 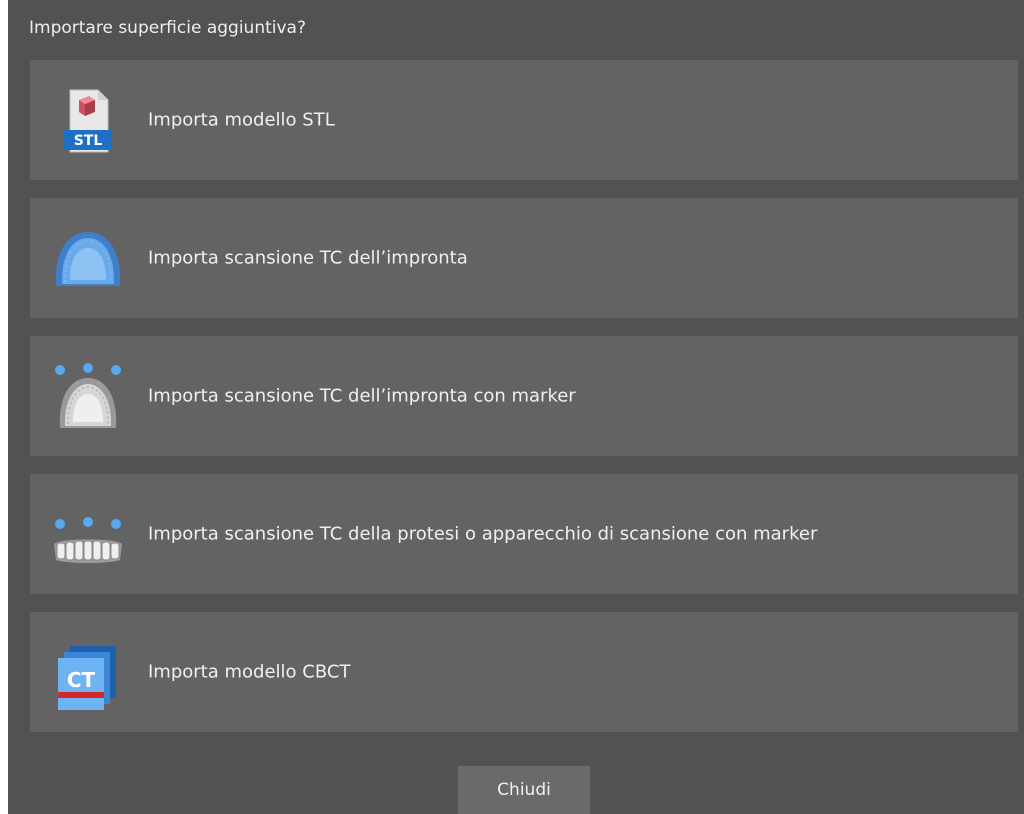 I want to click on import-impression-scan-option: Importa scansione TC dell’impronta, so click(x=524, y=258).